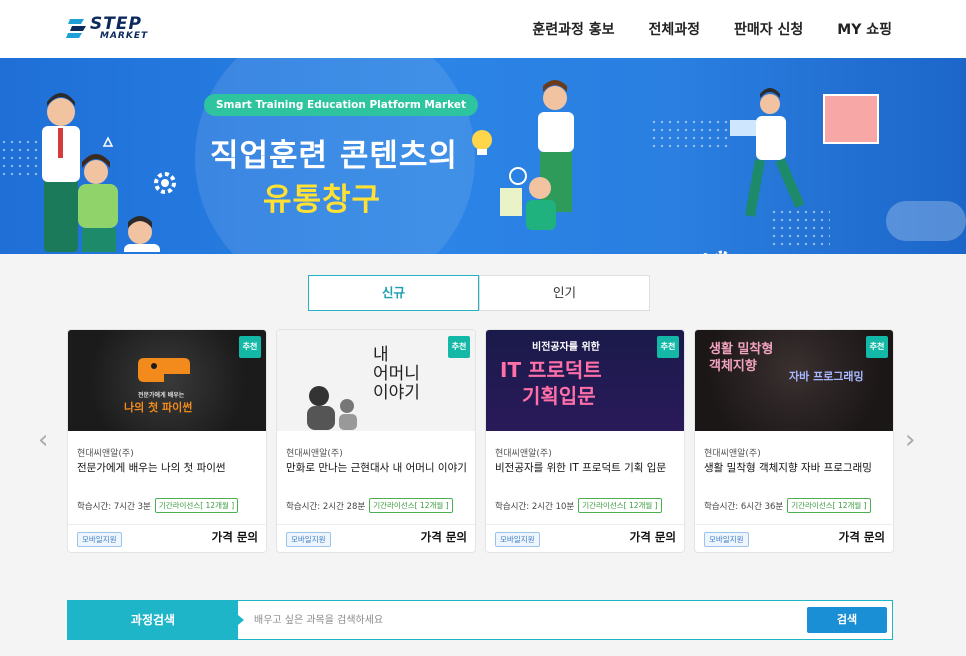 This screenshot has height=656, width=966. What do you see at coordinates (537, 155) in the screenshot?
I see `people-illustration-center` at bounding box center [537, 155].